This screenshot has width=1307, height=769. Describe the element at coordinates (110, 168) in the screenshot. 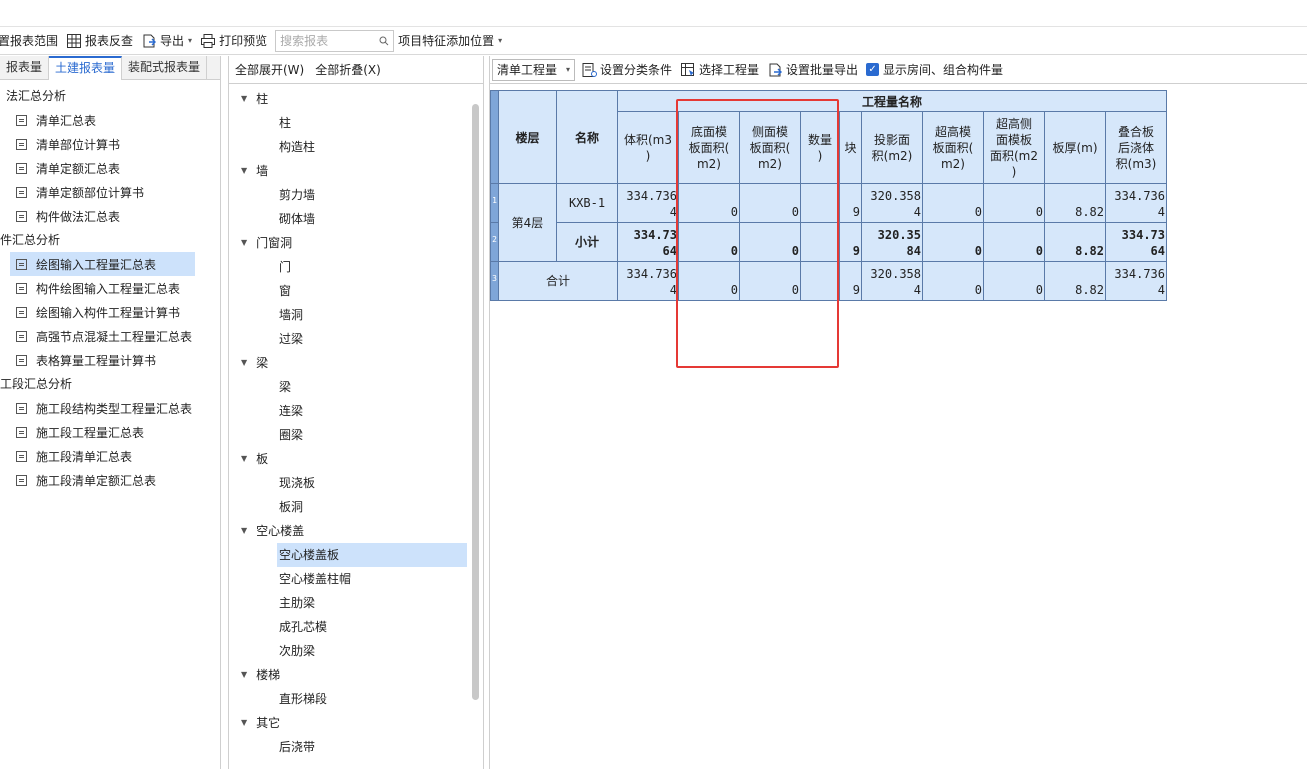

I see `tree-item: 清单定额汇总表` at that location.